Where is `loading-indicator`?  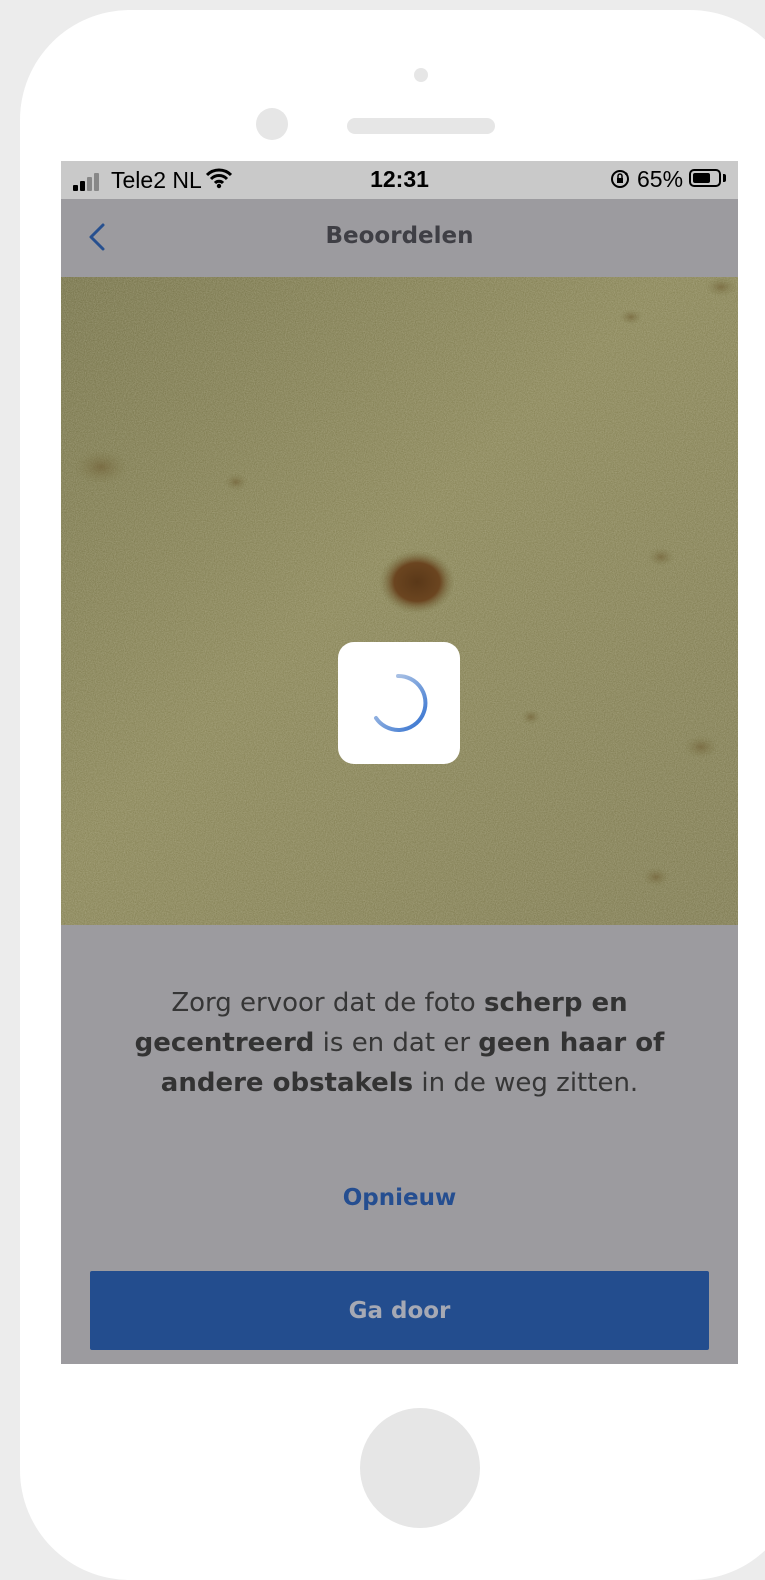
loading-indicator is located at coordinates (399, 703).